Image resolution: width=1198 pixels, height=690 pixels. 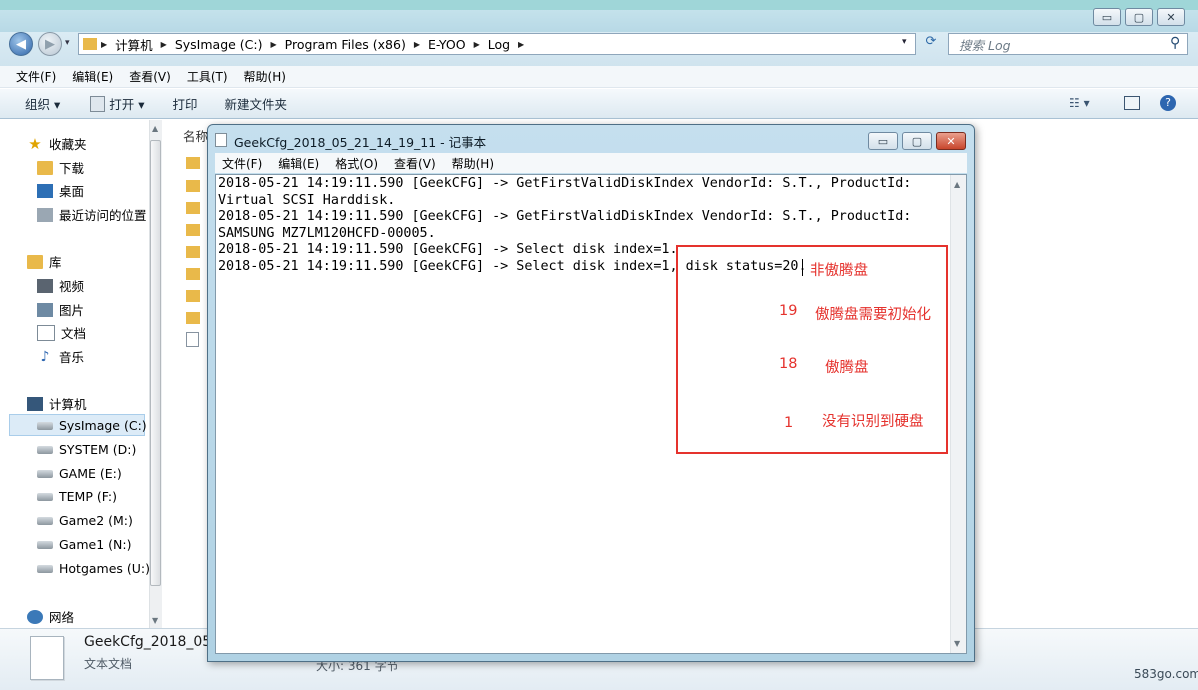 I want to click on preview-pane-icon, so click(x=1132, y=103).